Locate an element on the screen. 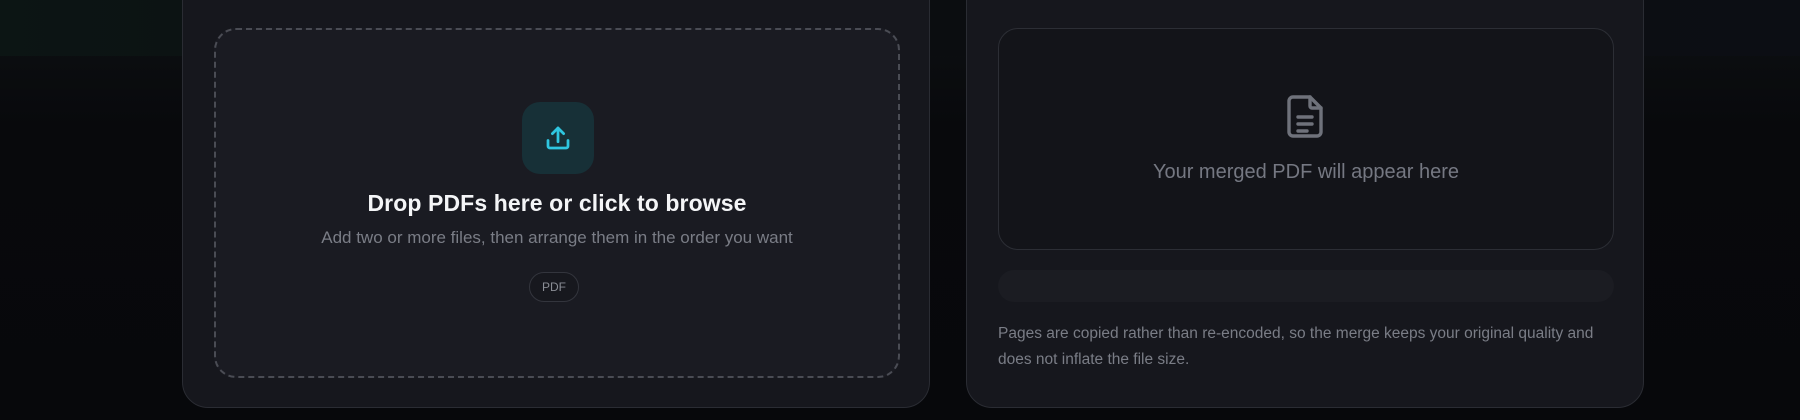 The image size is (1800, 420). upload-icon-tile is located at coordinates (558, 138).